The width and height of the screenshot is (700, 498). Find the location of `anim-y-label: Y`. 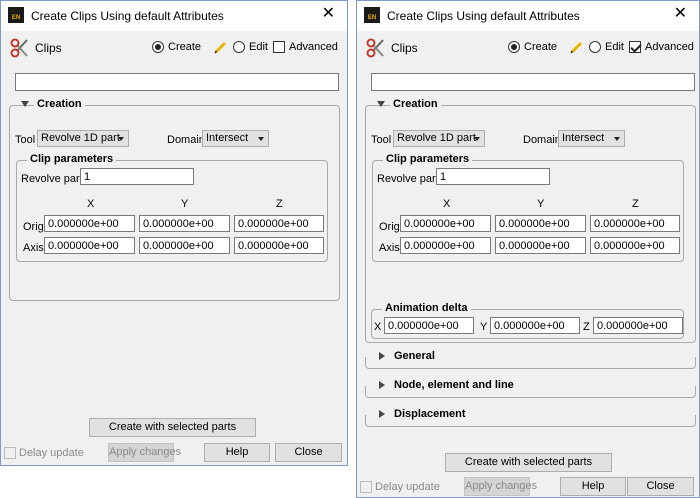

anim-y-label: Y is located at coordinates (484, 327).